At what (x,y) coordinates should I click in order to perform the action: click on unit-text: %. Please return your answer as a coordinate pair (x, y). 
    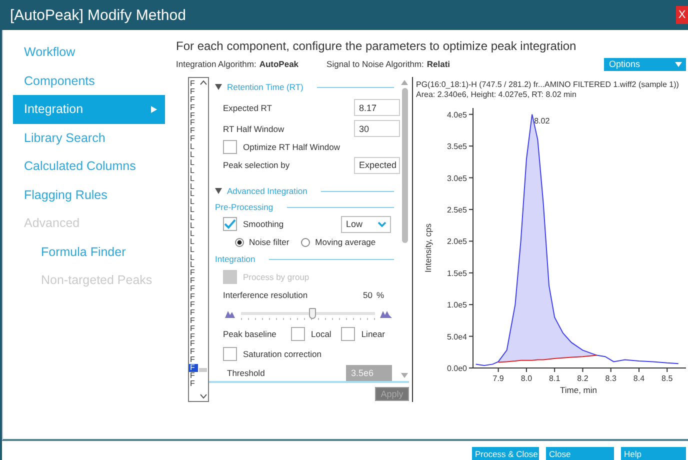
    Looking at the image, I should click on (380, 295).